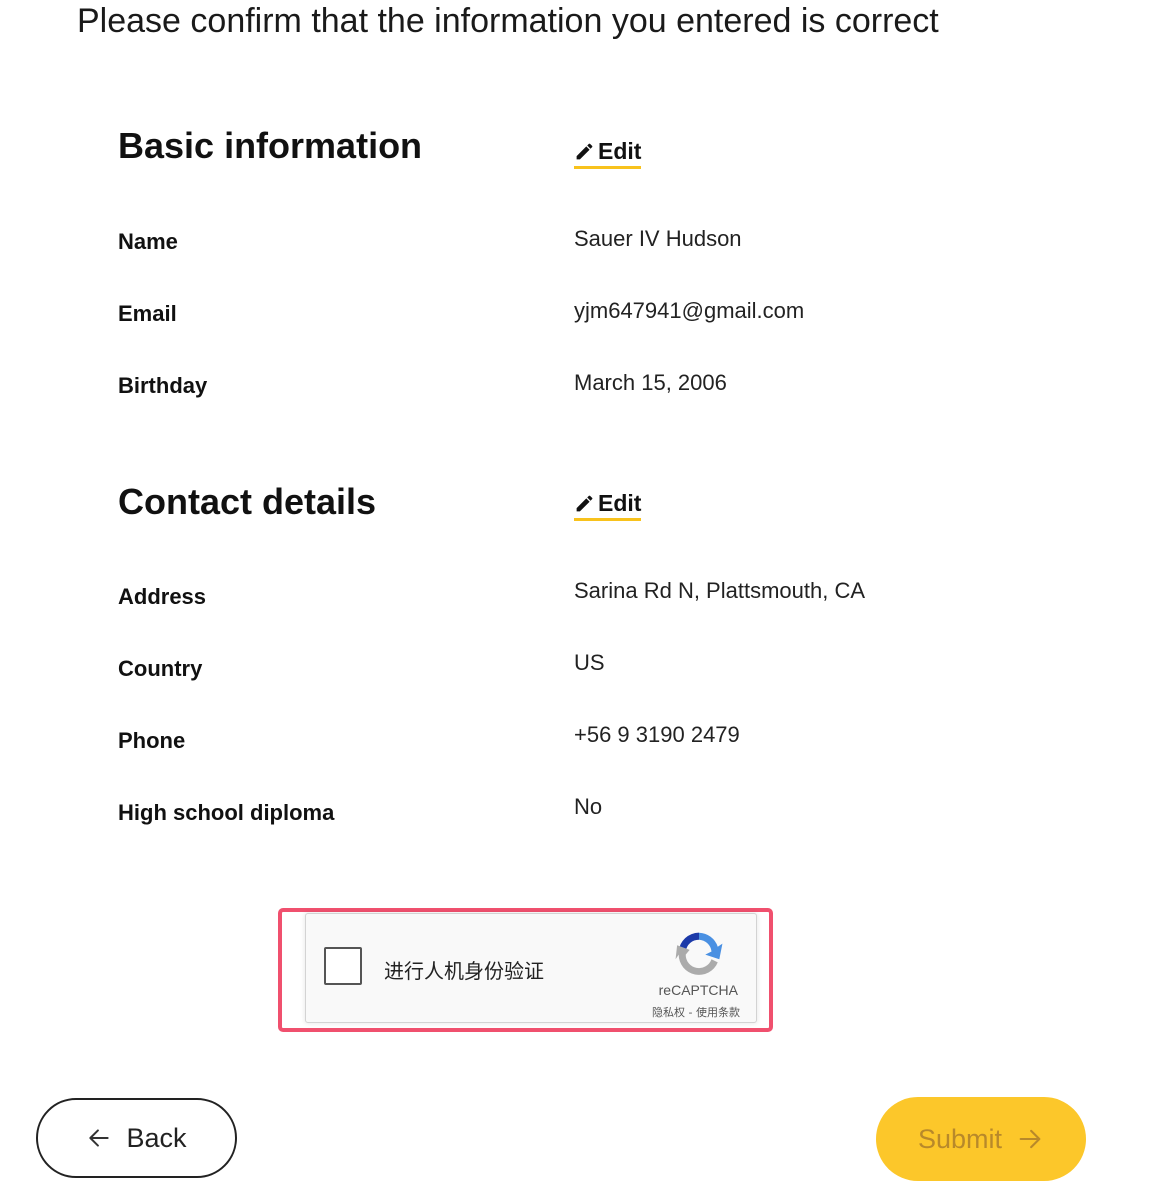  Describe the element at coordinates (163, 385) in the screenshot. I see `birthday-label: Birthday` at that location.